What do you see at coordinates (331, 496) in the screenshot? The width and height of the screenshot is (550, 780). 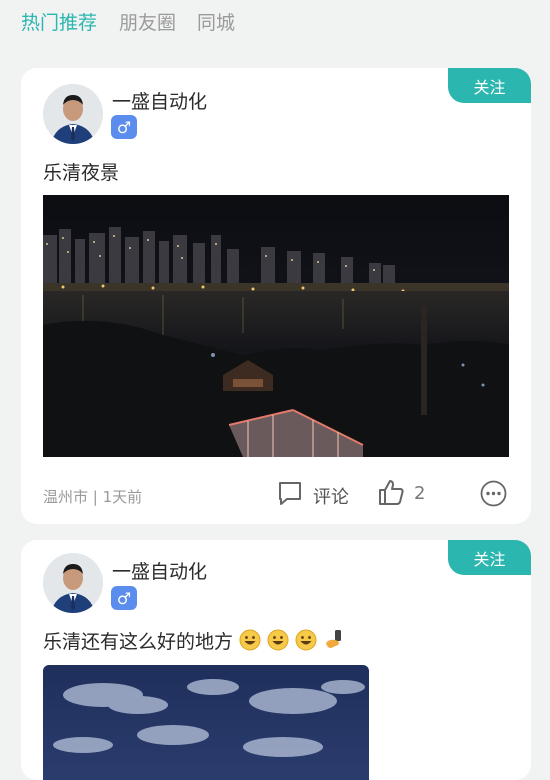 I see `comment-button: 评论` at bounding box center [331, 496].